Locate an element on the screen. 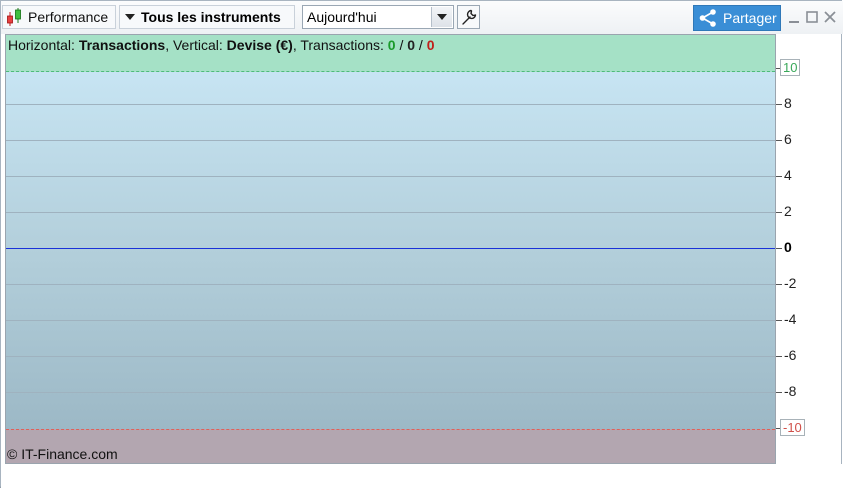 The image size is (844, 492). transactions-positive: 0 is located at coordinates (391, 45).